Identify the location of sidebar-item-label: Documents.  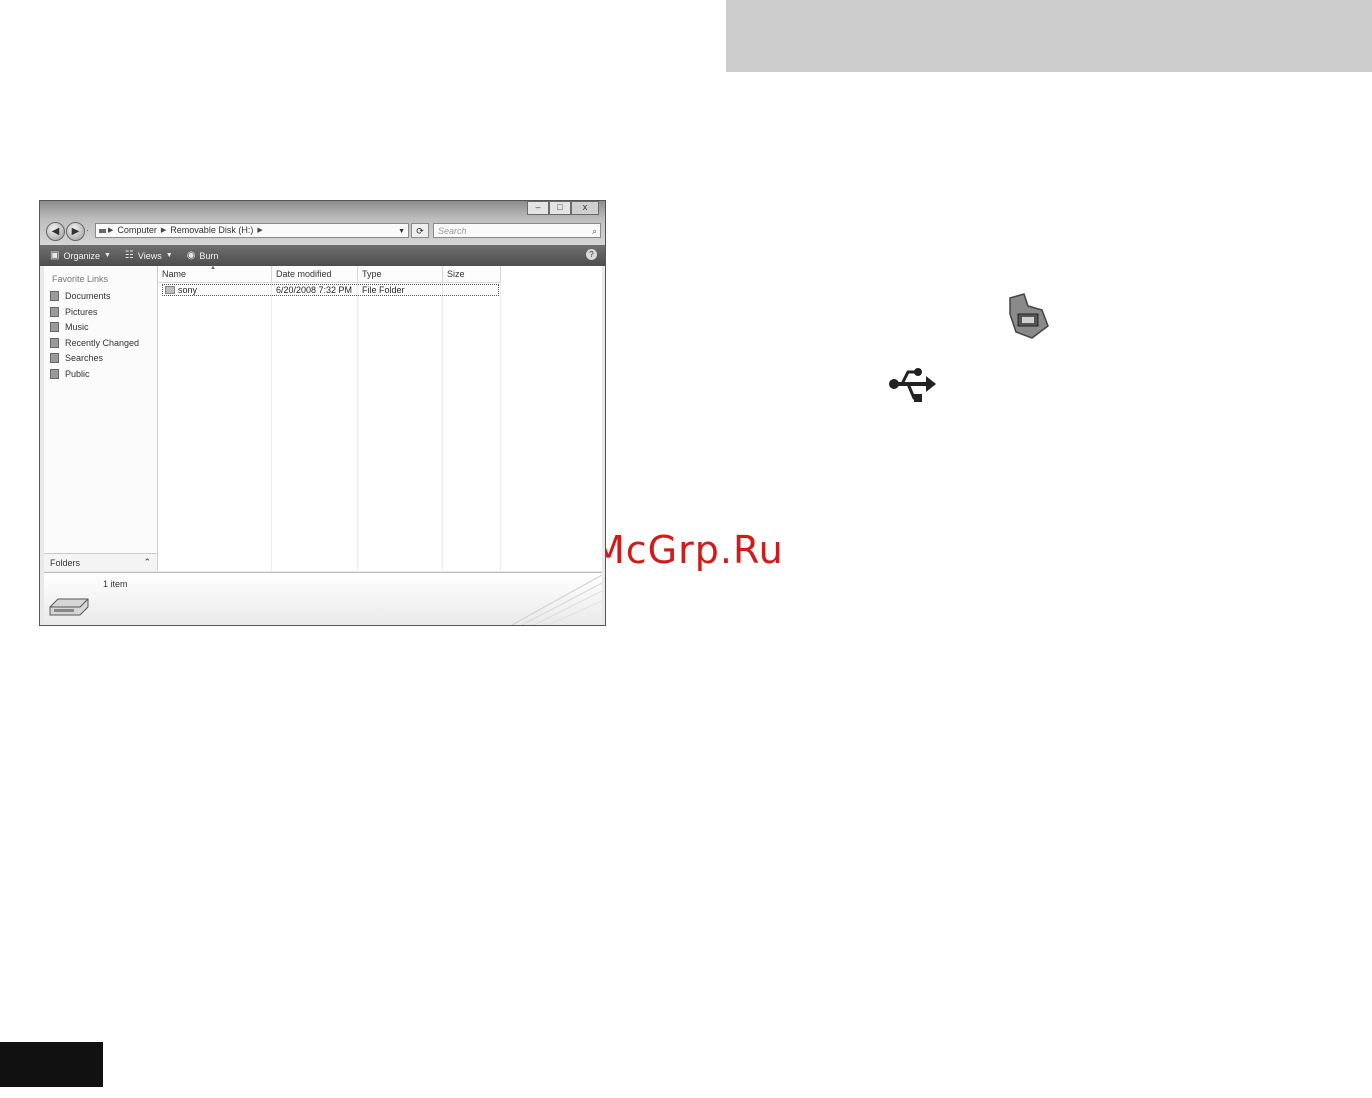
(88, 296).